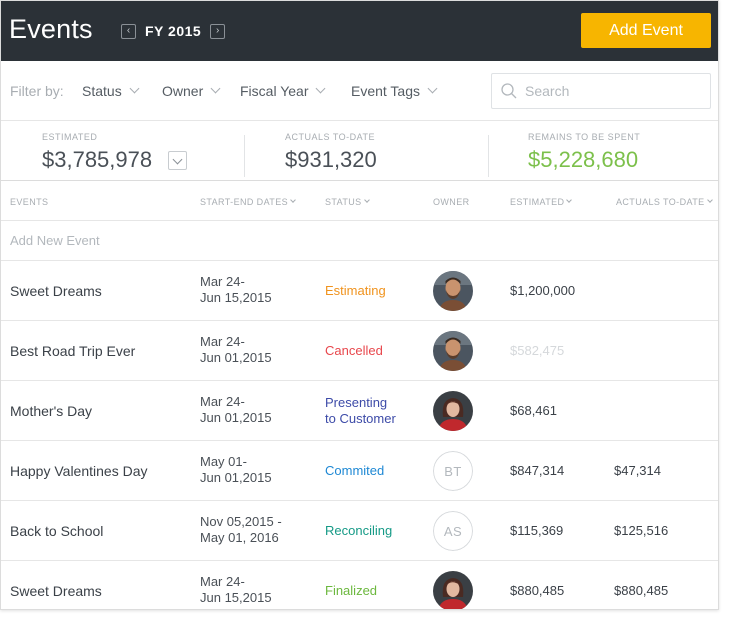 This screenshot has width=730, height=620. I want to click on status-label-line: Cancelled, so click(354, 350).